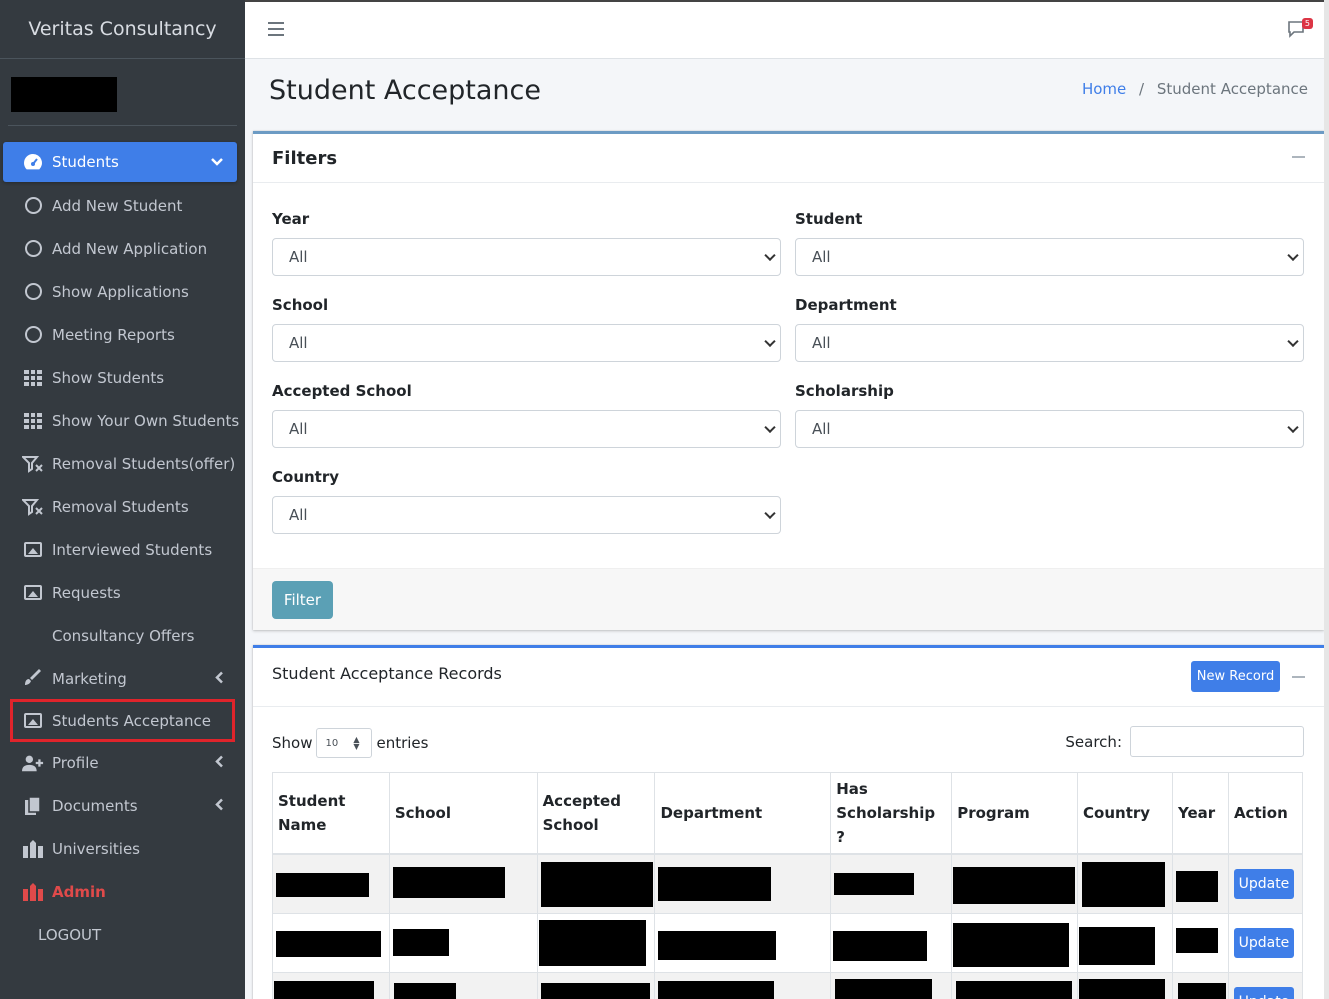  Describe the element at coordinates (821, 343) in the screenshot. I see `department-select-value: All` at that location.